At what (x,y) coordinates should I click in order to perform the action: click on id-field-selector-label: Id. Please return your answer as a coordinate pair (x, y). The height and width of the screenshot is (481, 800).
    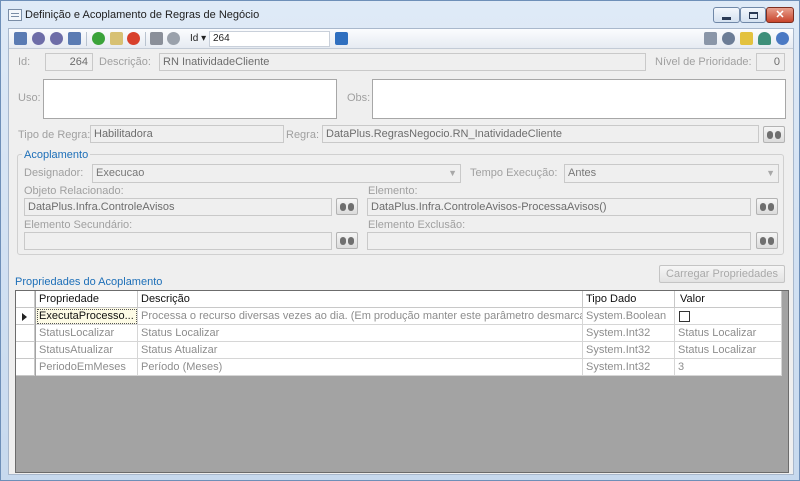
    Looking at the image, I should click on (194, 38).